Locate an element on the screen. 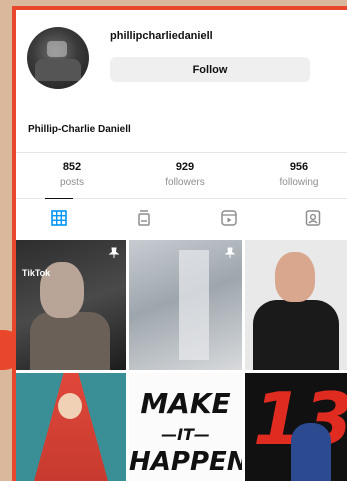  stats-bar: 852 posts 929 followers 956 following is located at coordinates (181, 170).